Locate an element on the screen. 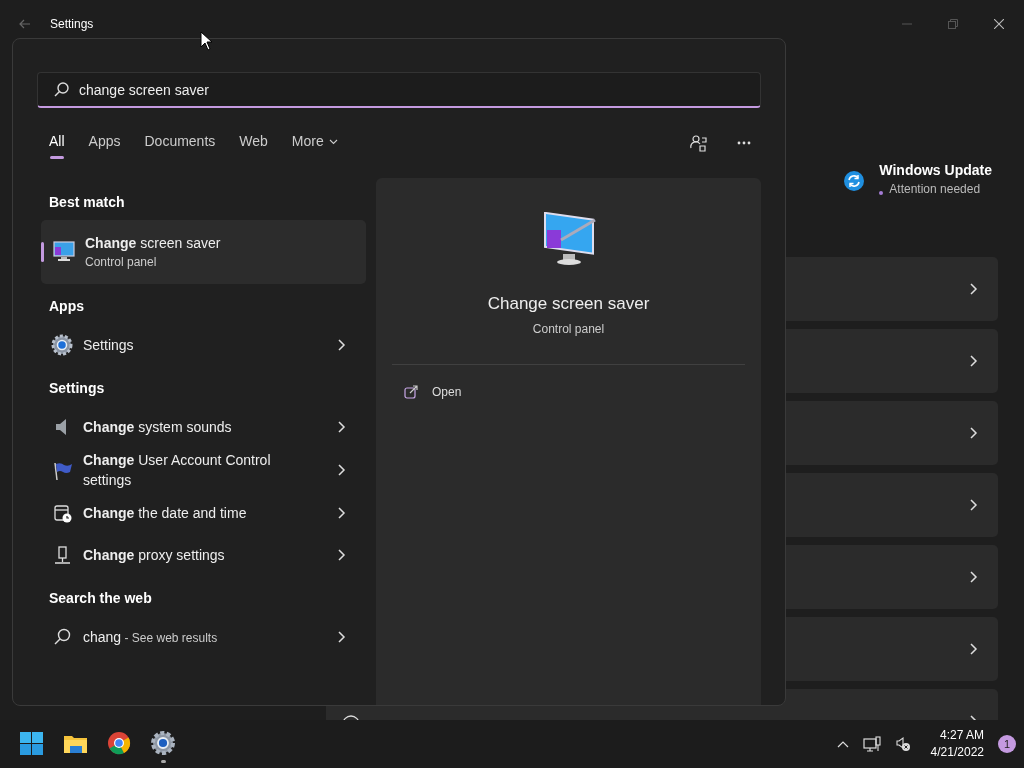 The height and width of the screenshot is (768, 1024). more-options-icon is located at coordinates (744, 143).